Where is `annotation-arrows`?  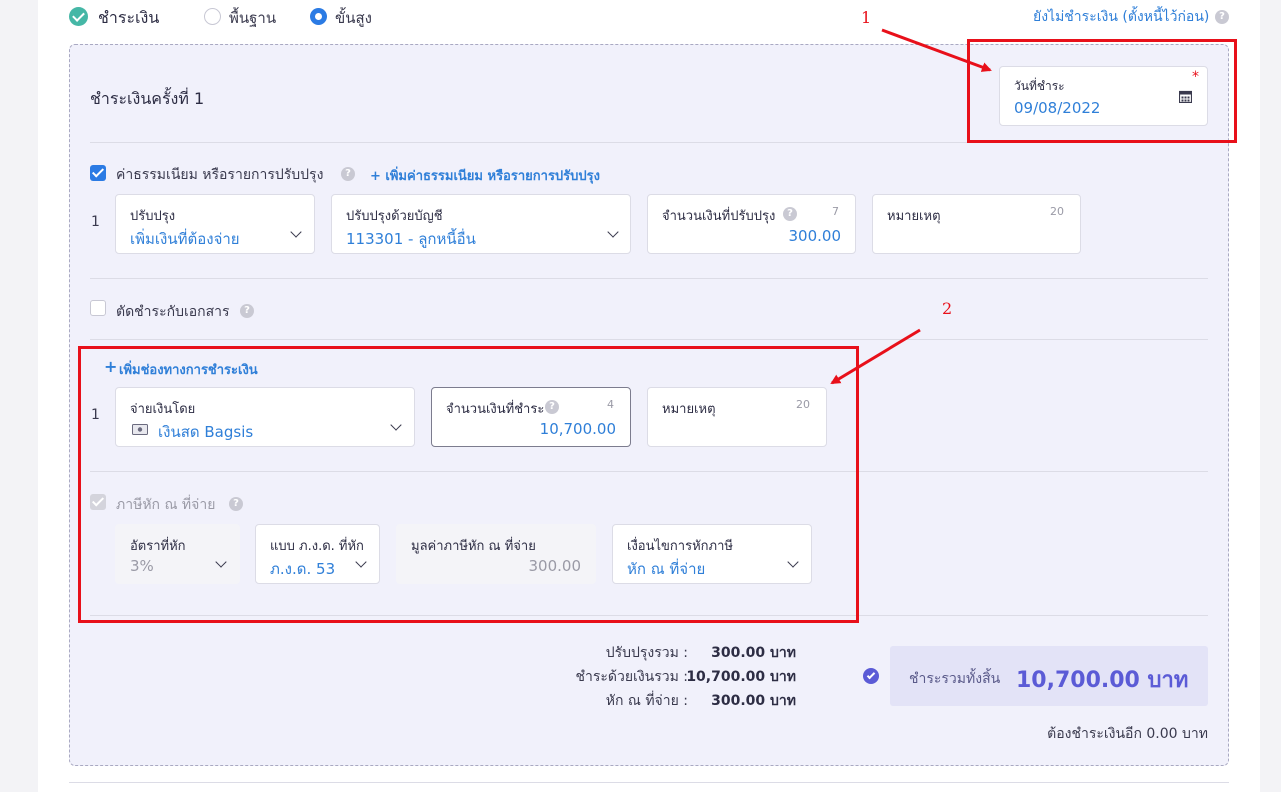 annotation-arrows is located at coordinates (911, 206).